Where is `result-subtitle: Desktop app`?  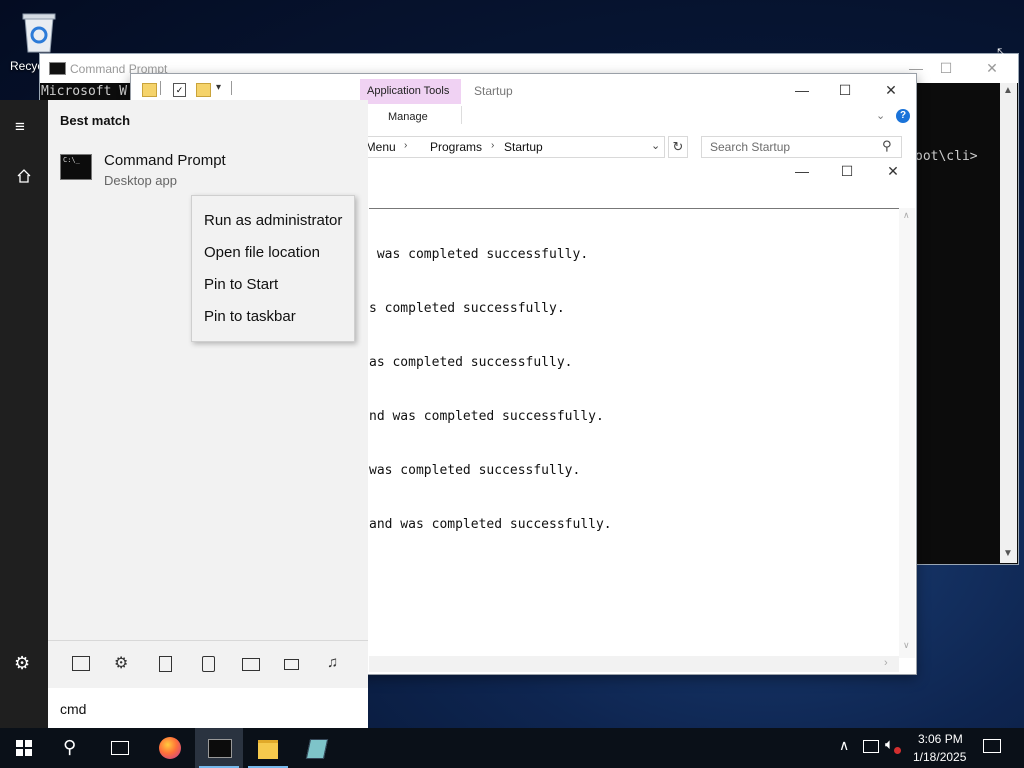 result-subtitle: Desktop app is located at coordinates (140, 180).